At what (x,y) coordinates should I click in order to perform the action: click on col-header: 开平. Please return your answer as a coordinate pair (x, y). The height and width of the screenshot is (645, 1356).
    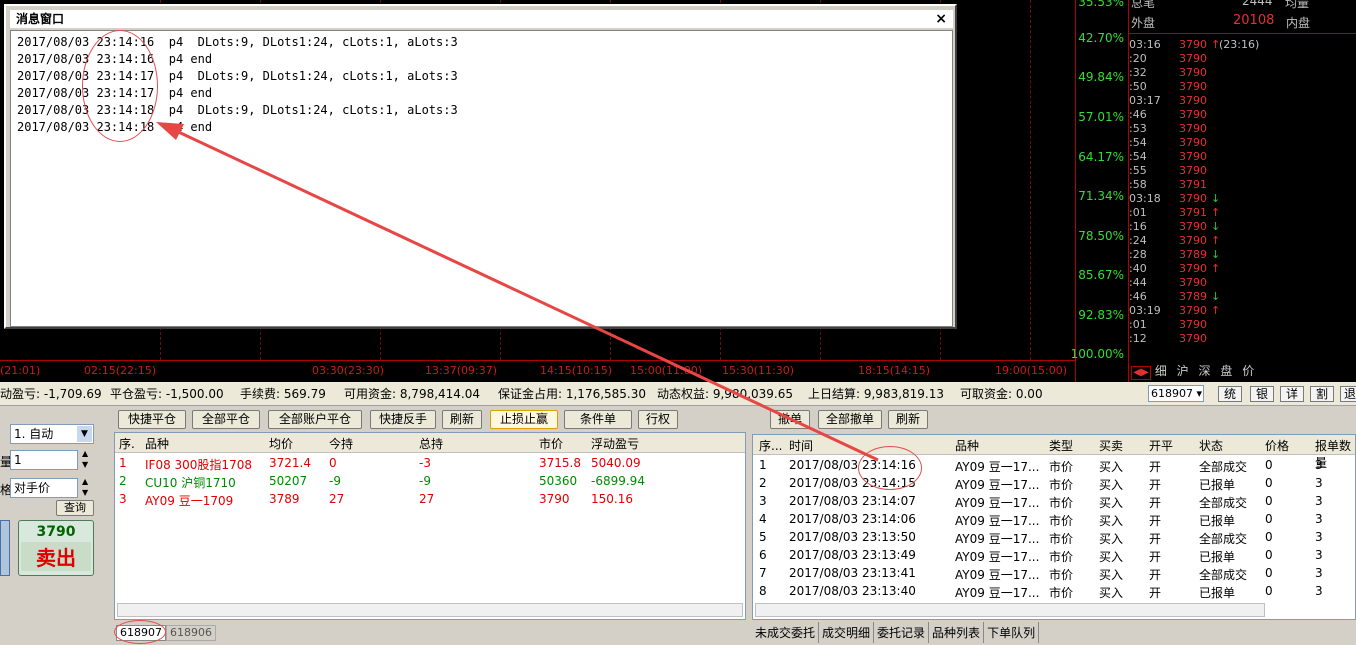
    Looking at the image, I should click on (1161, 445).